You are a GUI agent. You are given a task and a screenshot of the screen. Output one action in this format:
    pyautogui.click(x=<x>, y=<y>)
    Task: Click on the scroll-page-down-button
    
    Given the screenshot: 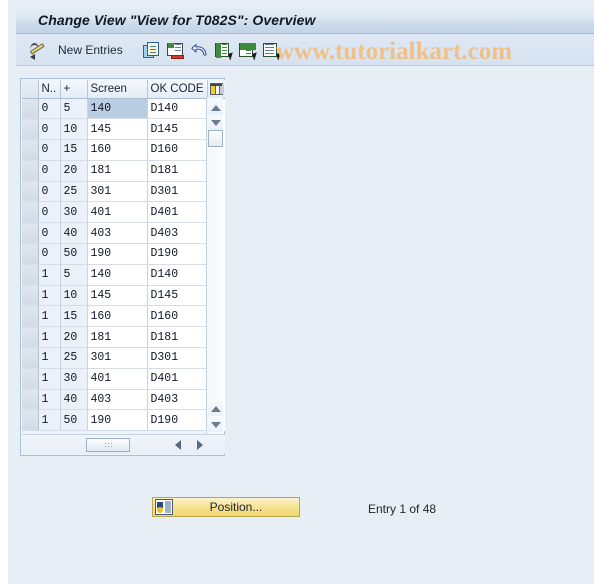 What is the action you would take?
    pyautogui.click(x=215, y=424)
    